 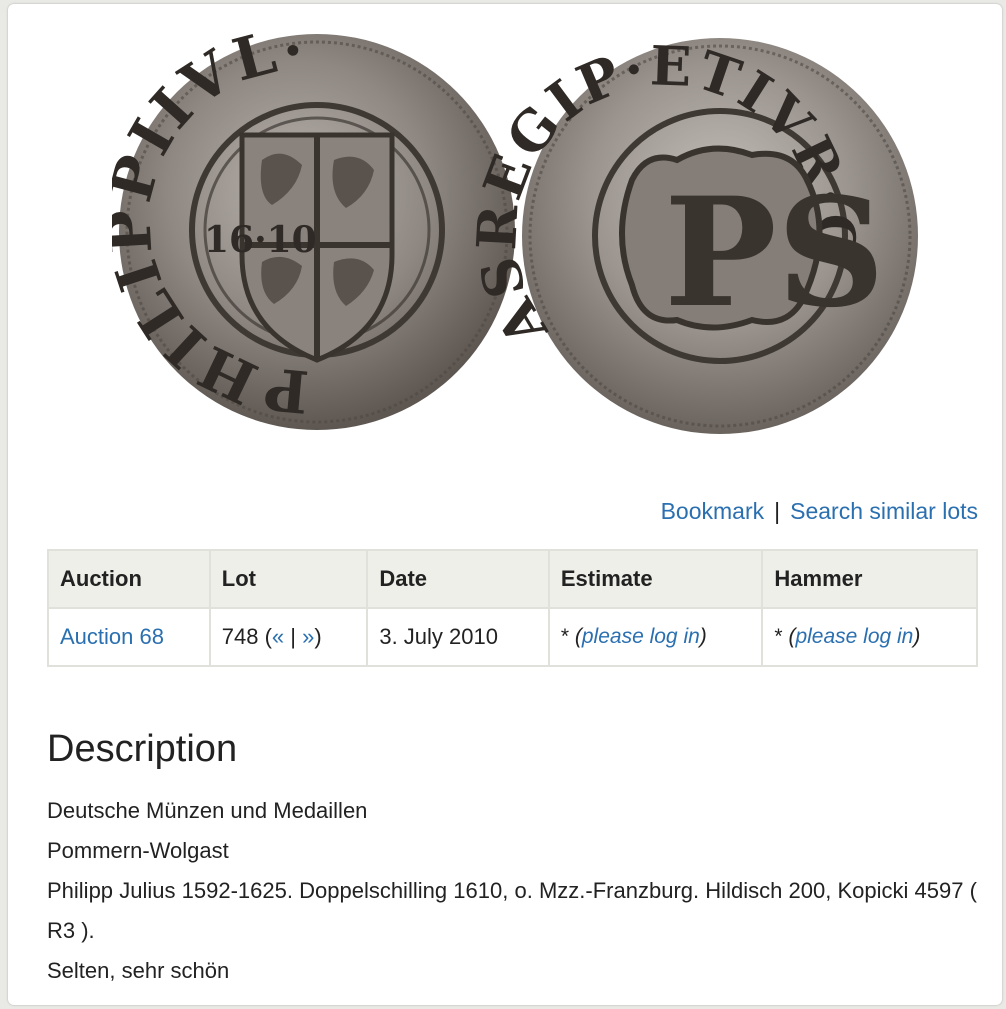 What do you see at coordinates (917, 636) in the screenshot?
I see `hammer-close-paren: )` at bounding box center [917, 636].